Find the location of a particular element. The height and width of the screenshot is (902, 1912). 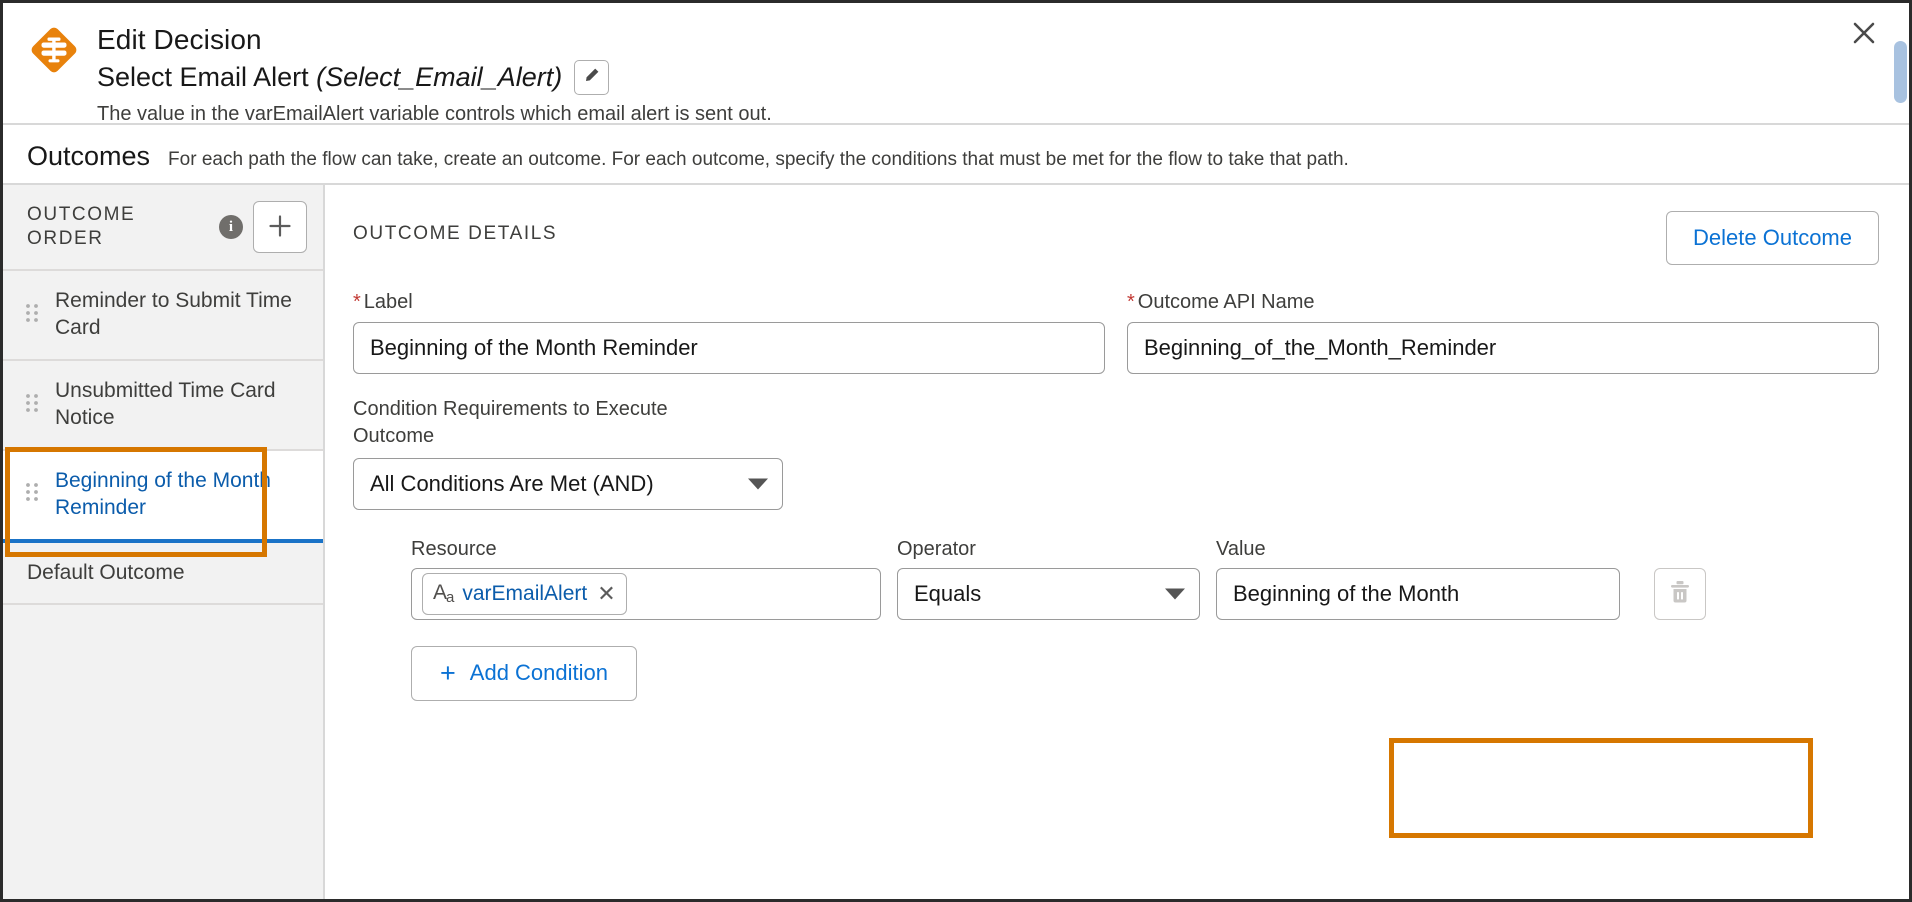

condition-requirements-select: All Conditions Are Met (AND) is located at coordinates (568, 483).